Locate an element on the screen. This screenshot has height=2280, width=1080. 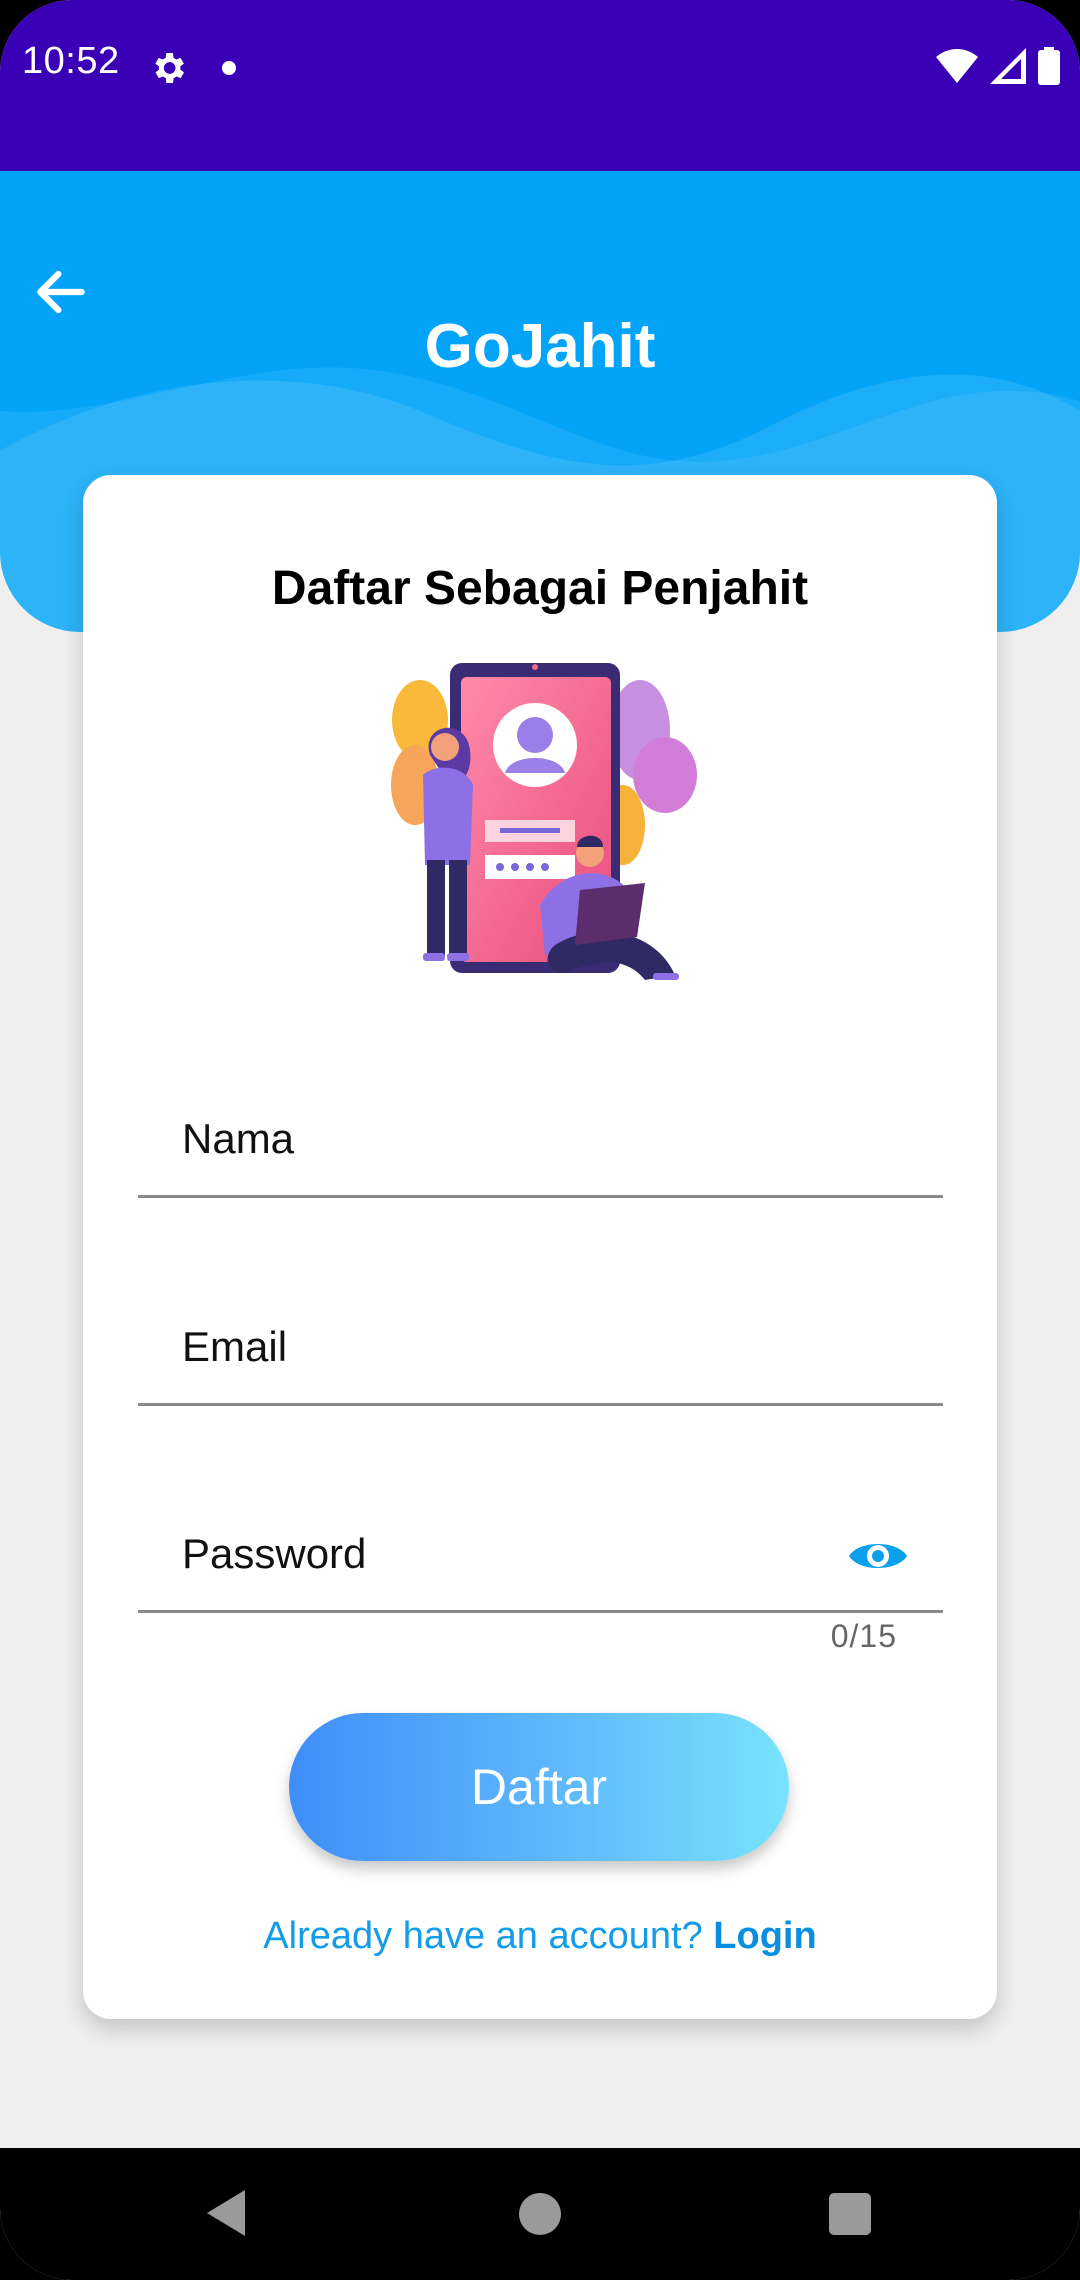
battery-icon is located at coordinates (1049, 66).